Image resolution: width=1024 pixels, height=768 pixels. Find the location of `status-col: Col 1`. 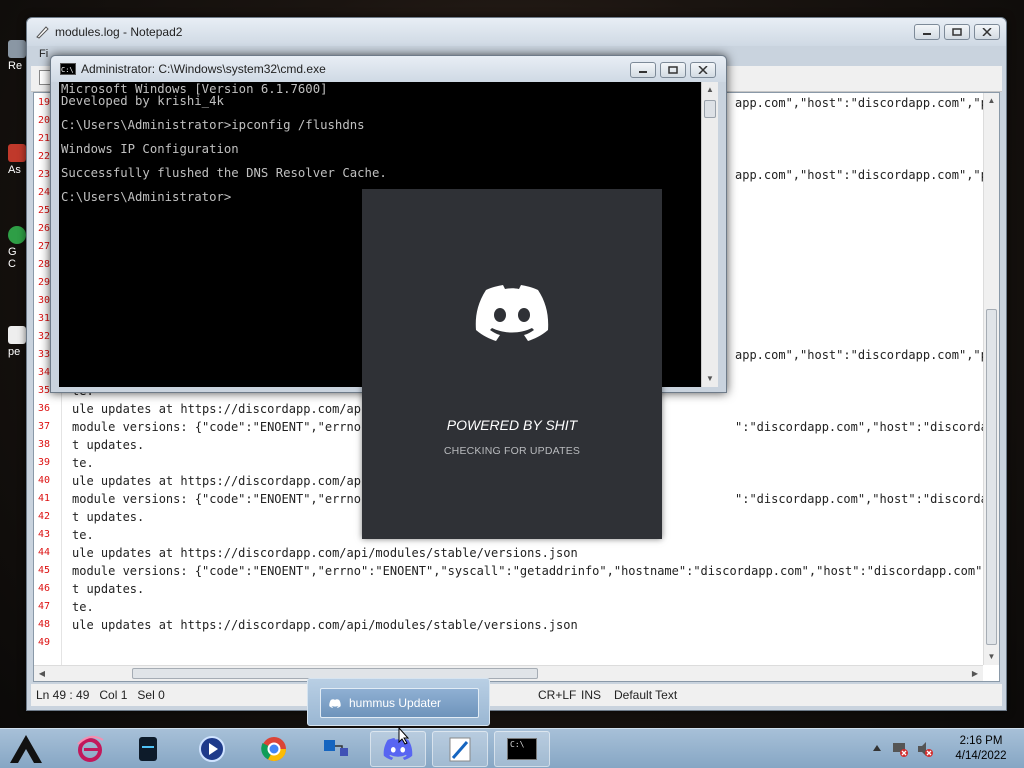

status-col: Col 1 is located at coordinates (113, 695).